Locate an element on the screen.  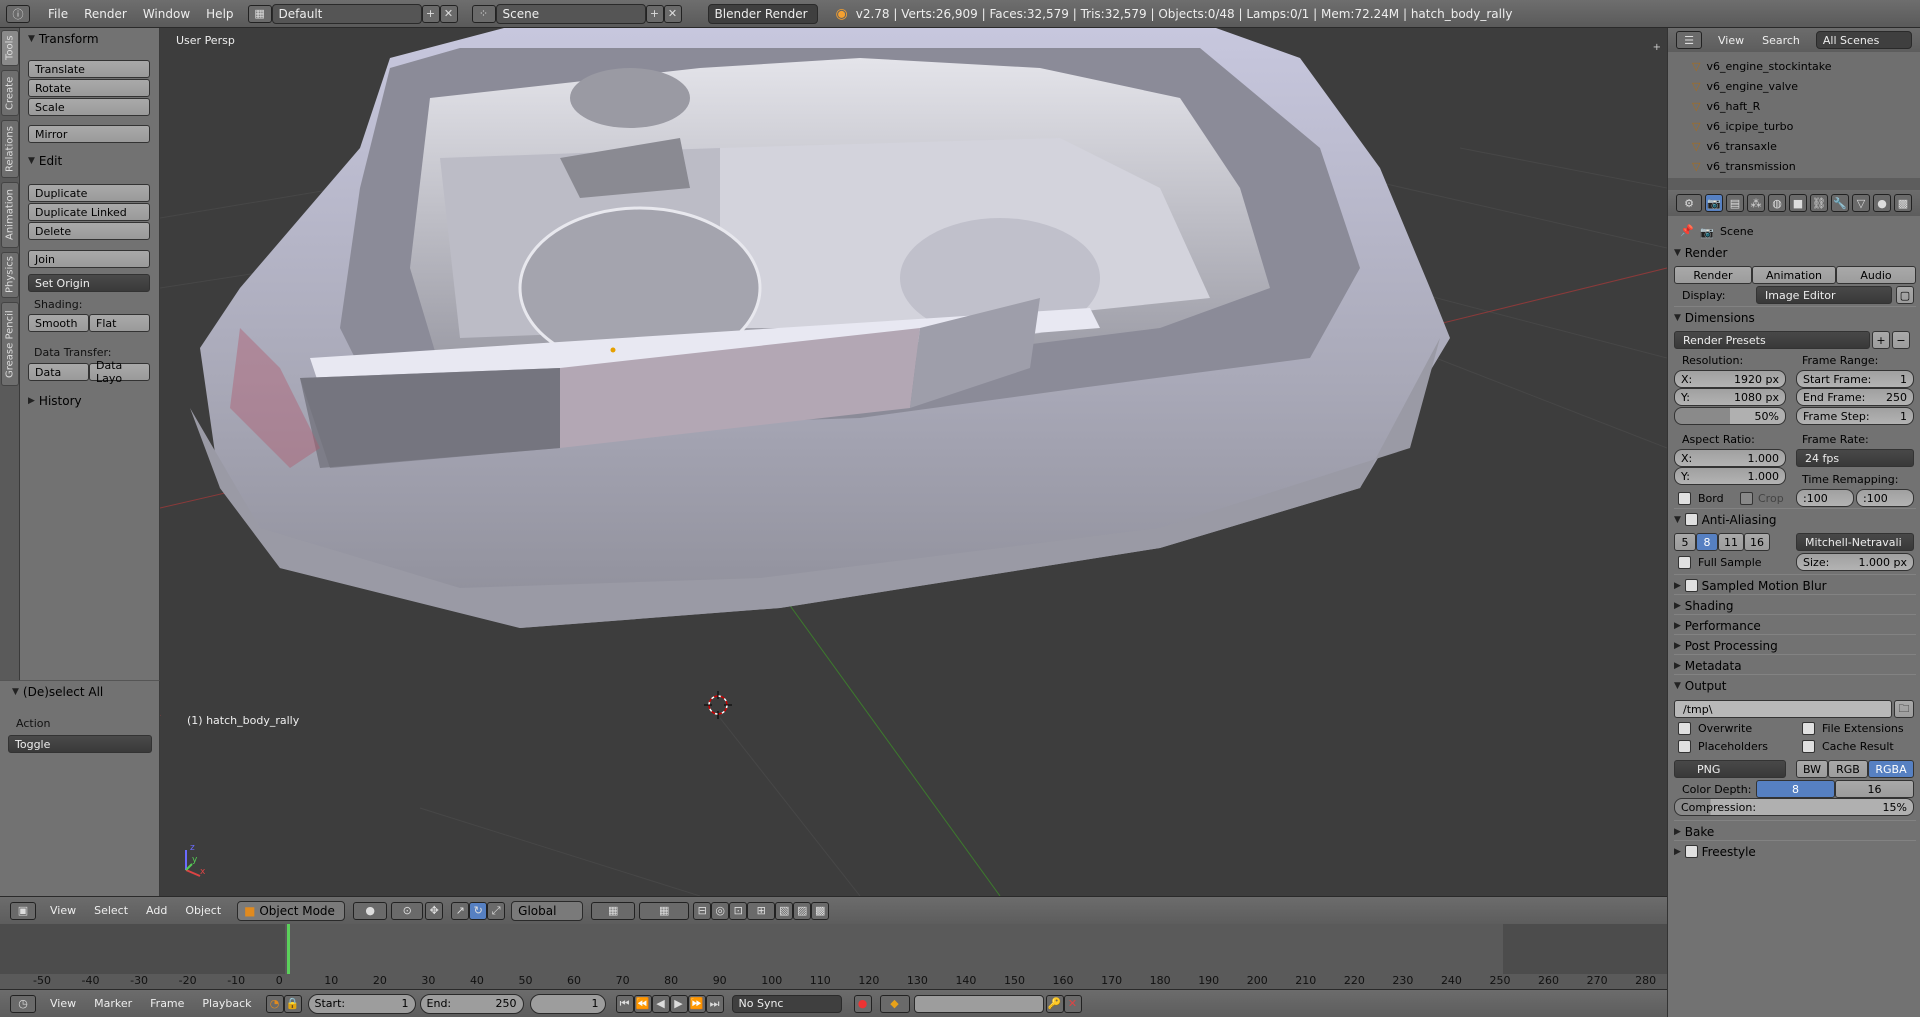
viewport-editor-icon: ▣ is located at coordinates (23, 910).